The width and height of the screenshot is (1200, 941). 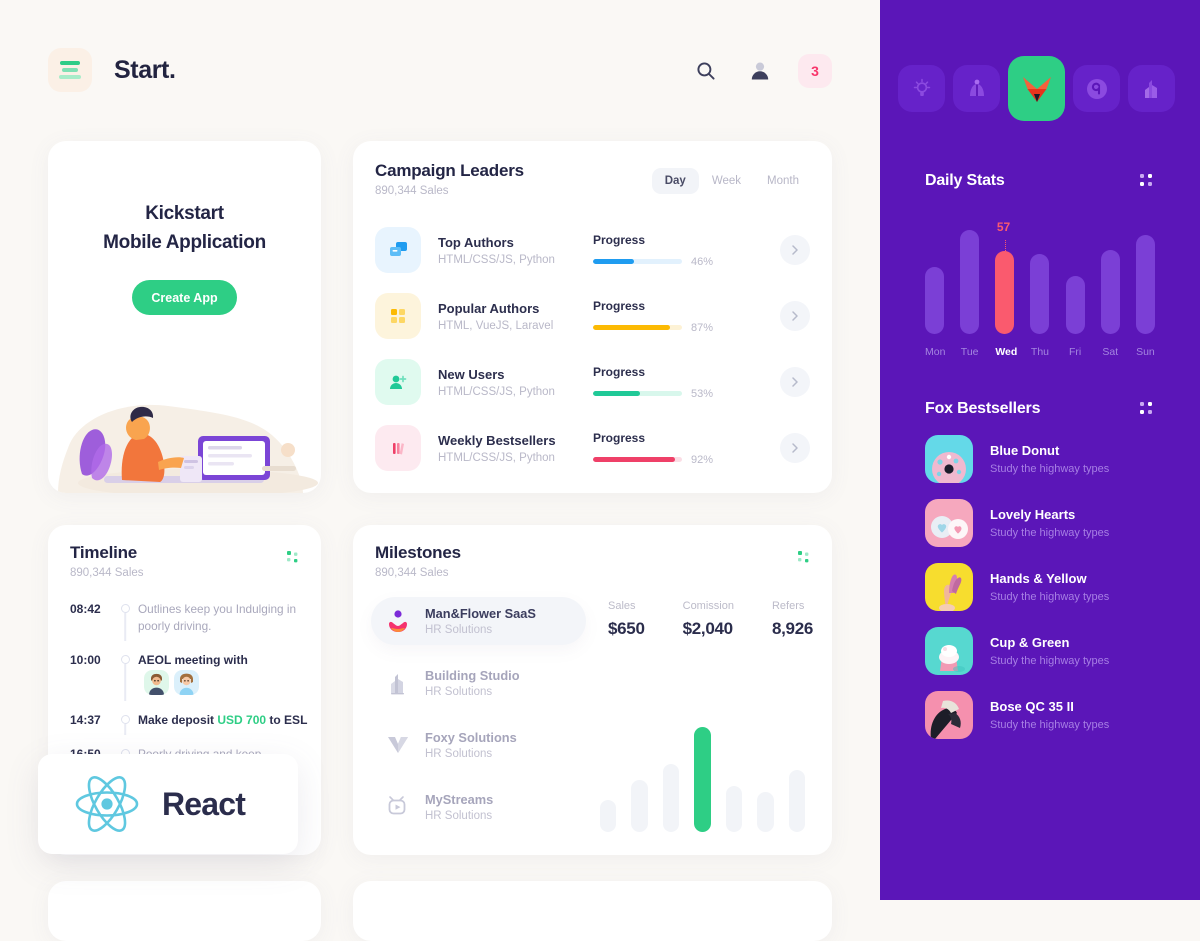 What do you see at coordinates (708, 619) in the screenshot?
I see `stat-comission: Comission $2,040` at bounding box center [708, 619].